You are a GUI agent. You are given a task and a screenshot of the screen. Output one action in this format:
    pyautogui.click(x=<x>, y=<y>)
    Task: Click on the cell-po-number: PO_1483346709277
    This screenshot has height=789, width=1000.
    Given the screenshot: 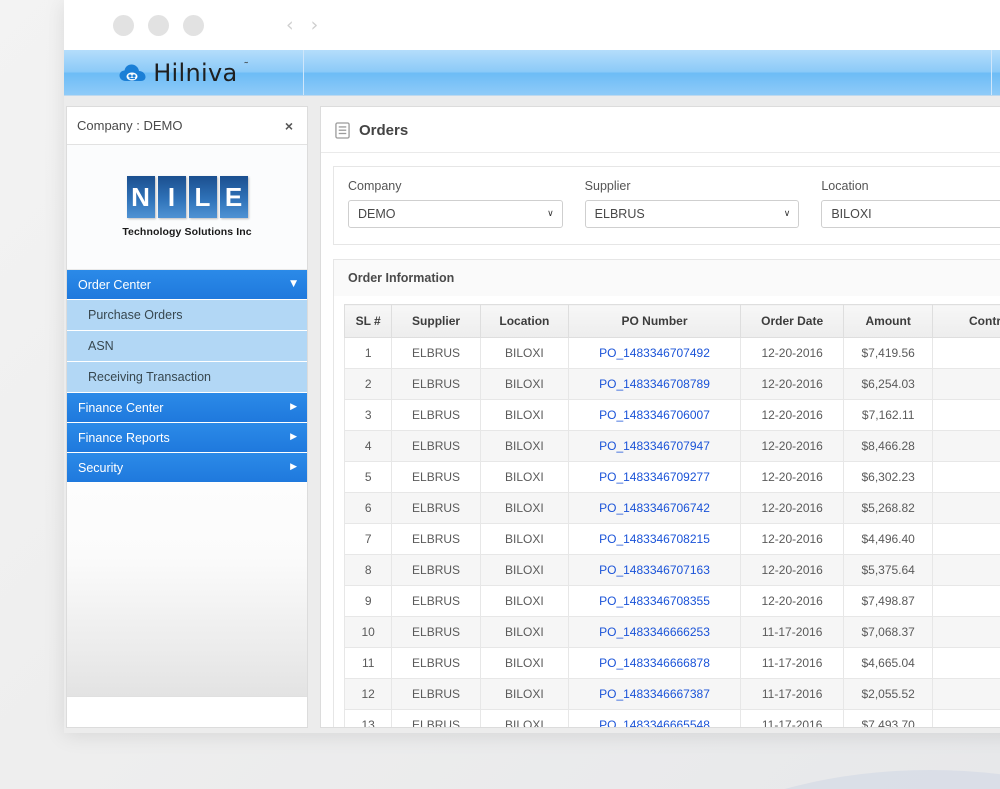 What is the action you would take?
    pyautogui.click(x=654, y=477)
    